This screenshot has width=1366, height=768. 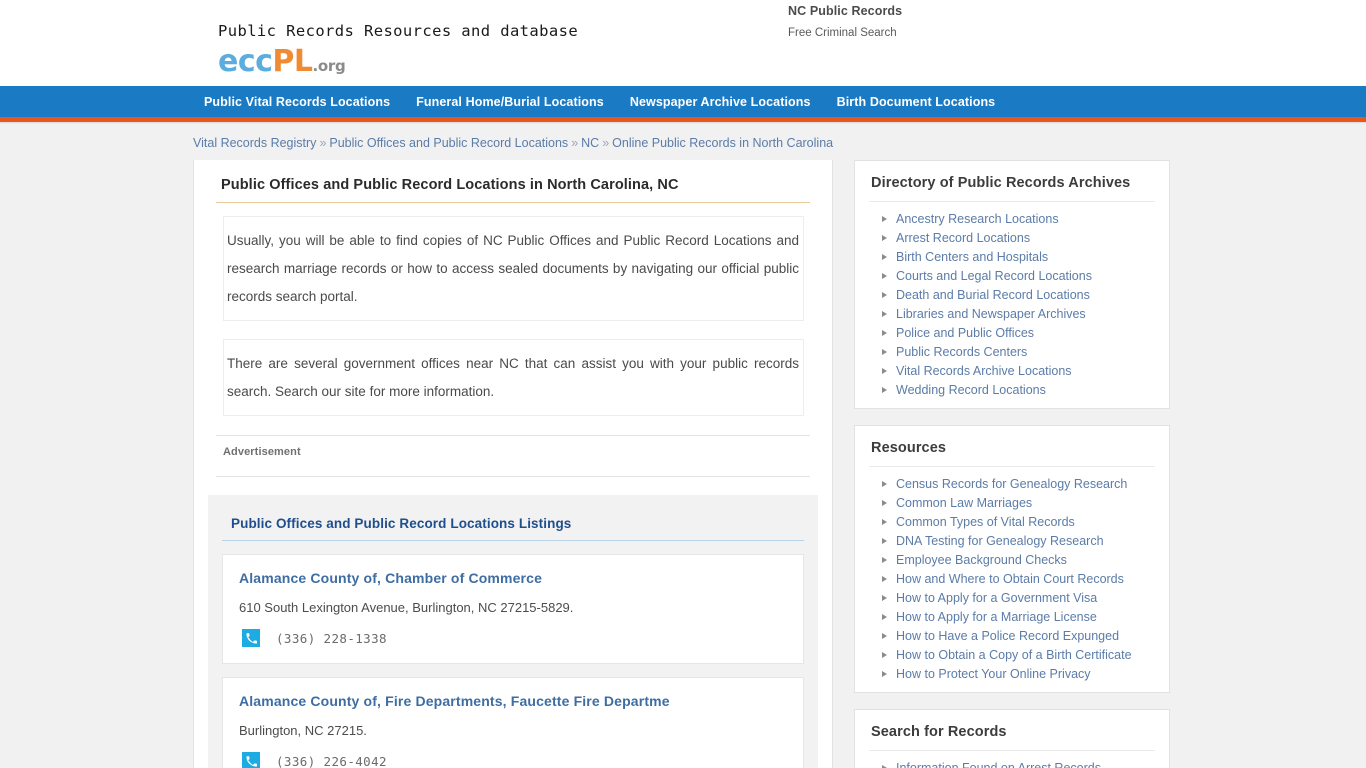 I want to click on nav-item-funeral-home-burial-locations: Funeral Home/Burial Locations, so click(x=510, y=102).